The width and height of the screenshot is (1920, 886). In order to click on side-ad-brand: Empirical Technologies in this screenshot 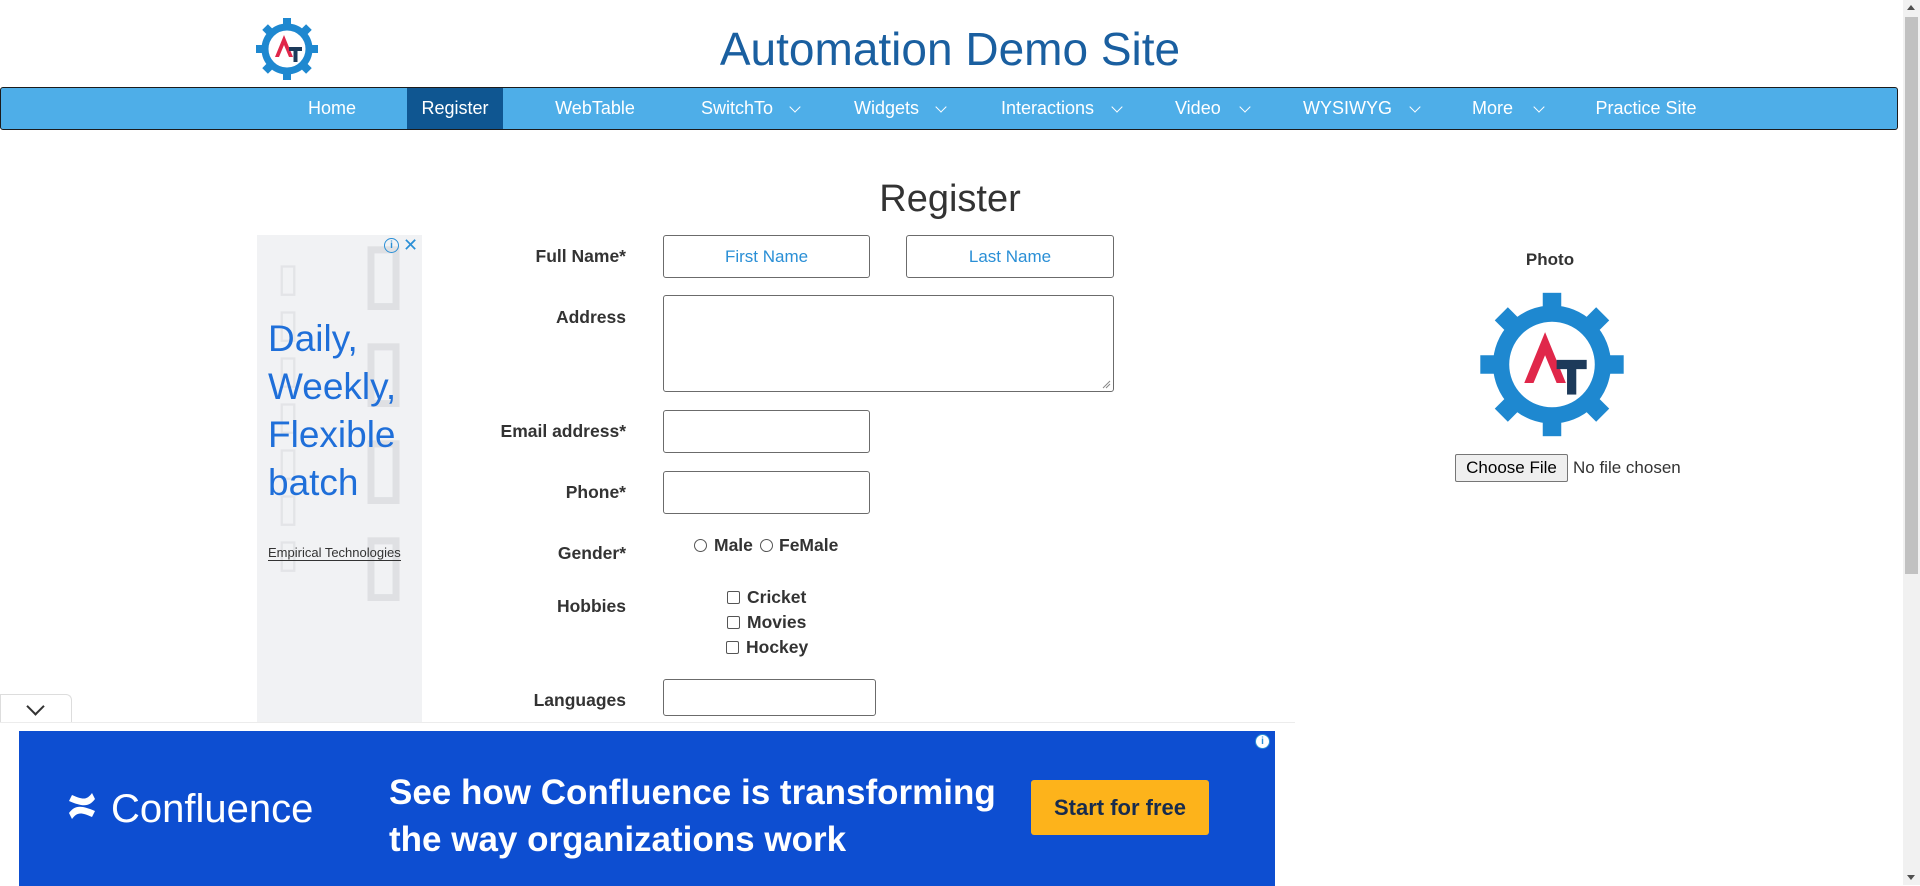, I will do `click(334, 553)`.